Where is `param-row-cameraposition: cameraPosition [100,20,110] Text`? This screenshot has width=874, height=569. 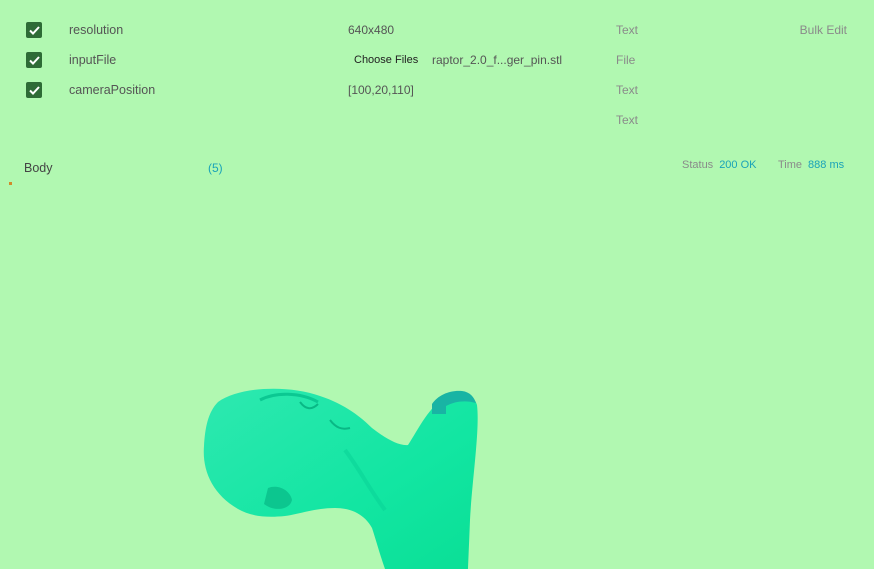
param-row-cameraposition: cameraPosition [100,20,110] Text is located at coordinates (437, 97).